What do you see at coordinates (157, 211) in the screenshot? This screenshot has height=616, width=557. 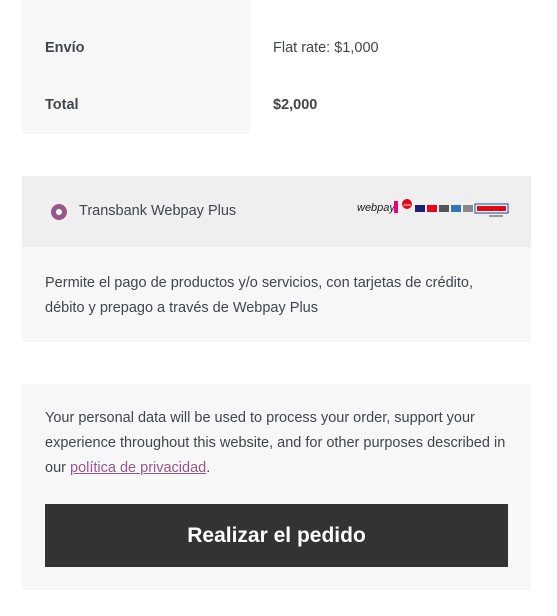 I see `payment-method-label: Transbank Webpay Plus` at bounding box center [157, 211].